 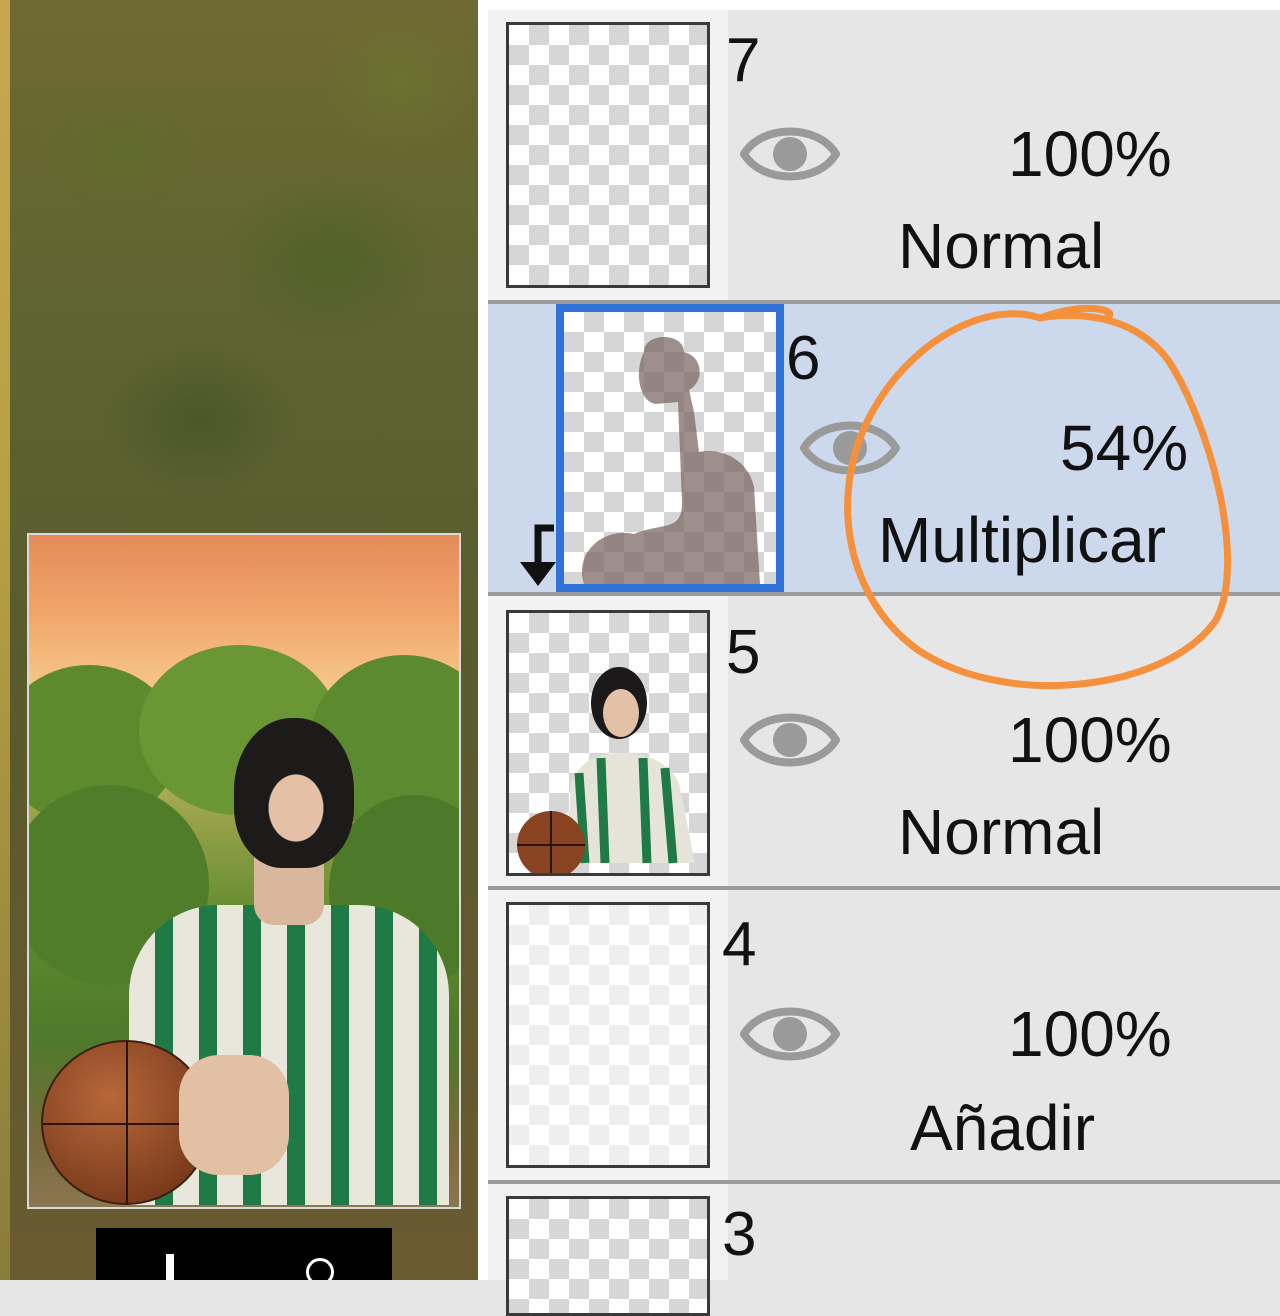 What do you see at coordinates (743, 60) in the screenshot?
I see `layer-number: 7` at bounding box center [743, 60].